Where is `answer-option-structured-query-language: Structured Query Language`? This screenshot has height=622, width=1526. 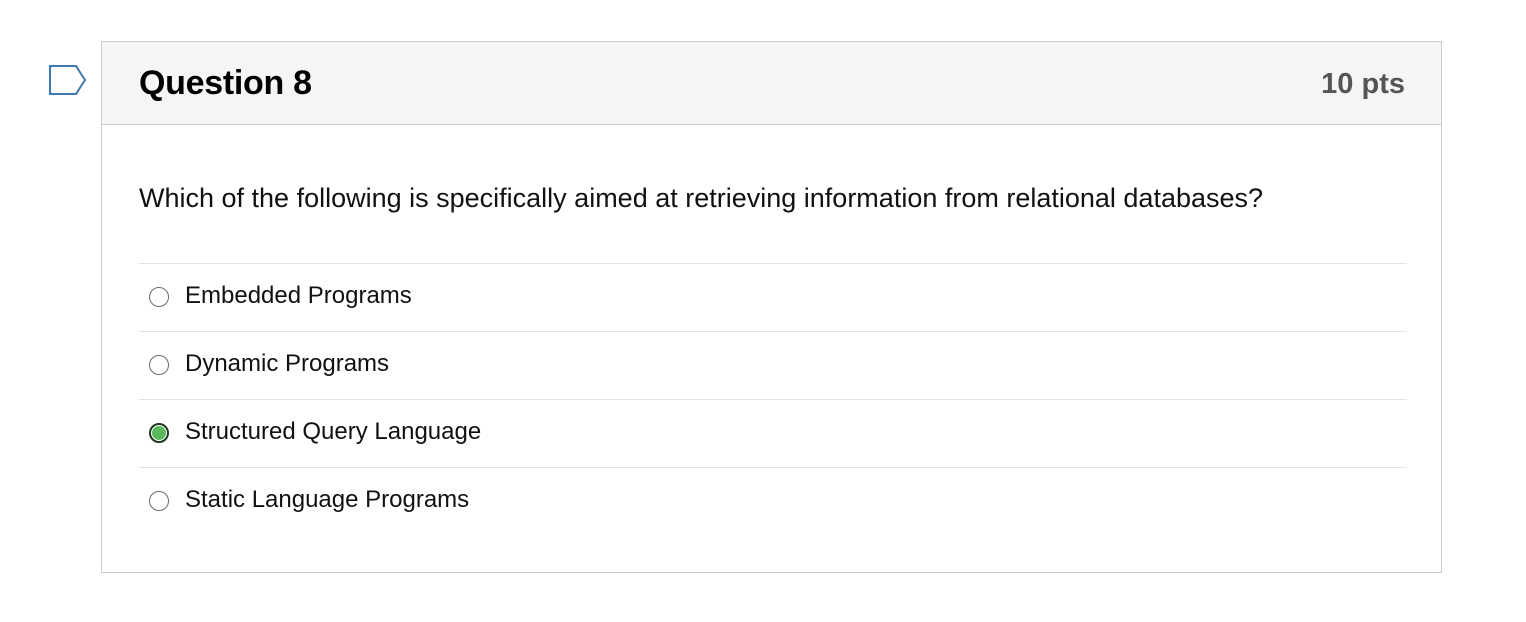
answer-option-structured-query-language: Structured Query Language is located at coordinates (773, 434).